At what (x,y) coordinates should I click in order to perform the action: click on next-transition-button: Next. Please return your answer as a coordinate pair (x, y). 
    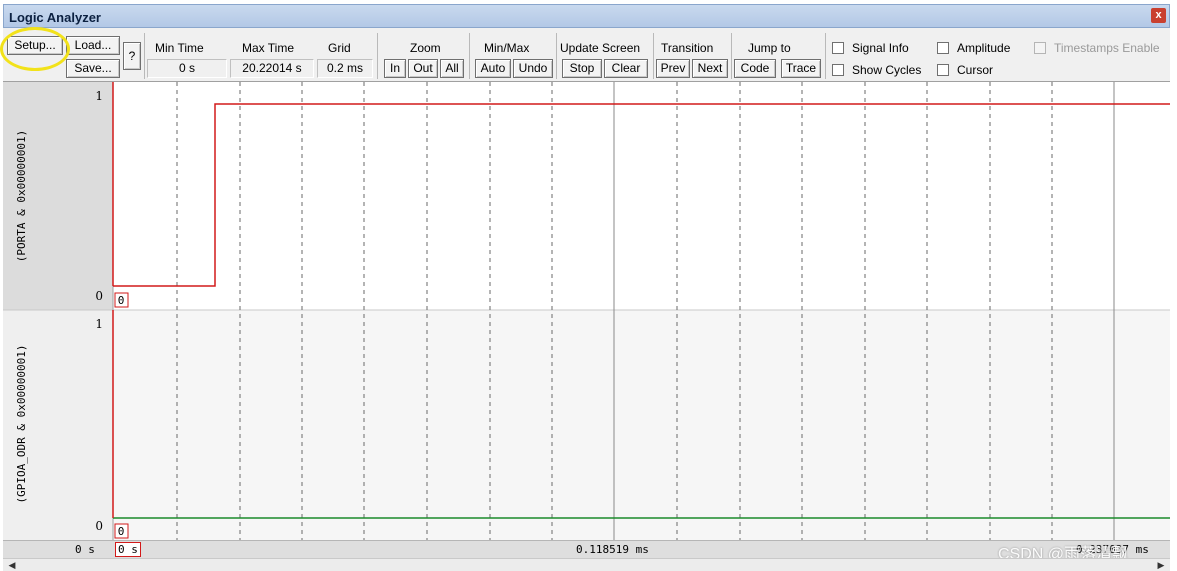
    Looking at the image, I should click on (710, 68).